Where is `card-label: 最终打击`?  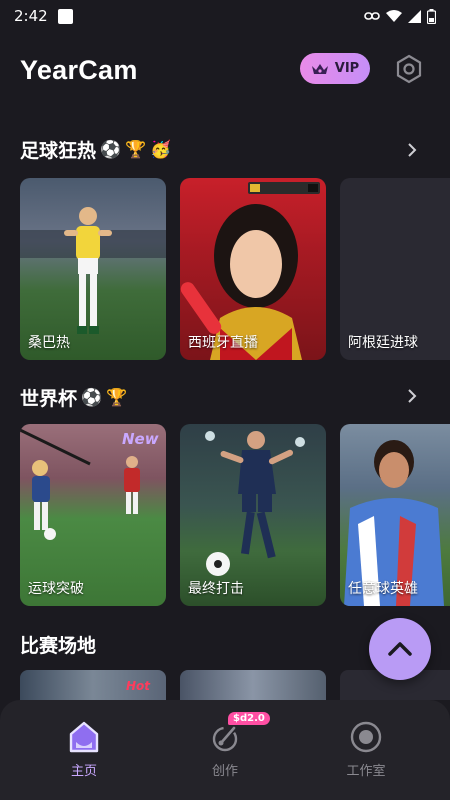 card-label: 最终打击 is located at coordinates (216, 589).